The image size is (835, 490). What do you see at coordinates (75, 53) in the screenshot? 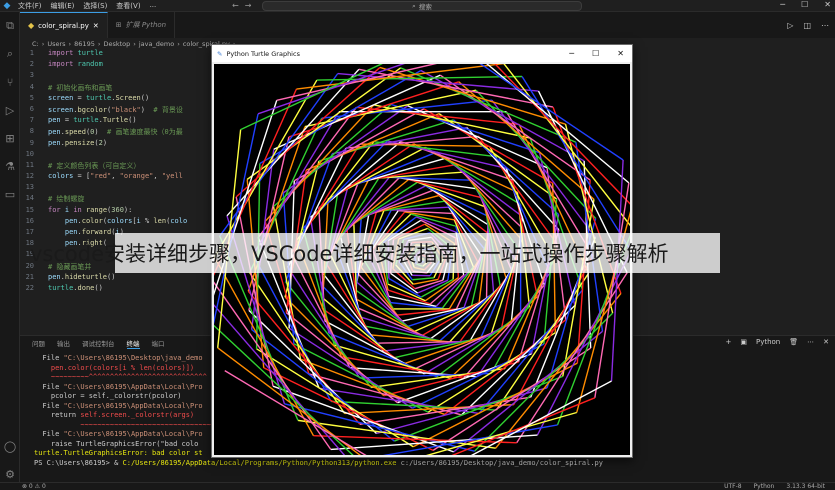
I see `code-text: import turtle` at bounding box center [75, 53].